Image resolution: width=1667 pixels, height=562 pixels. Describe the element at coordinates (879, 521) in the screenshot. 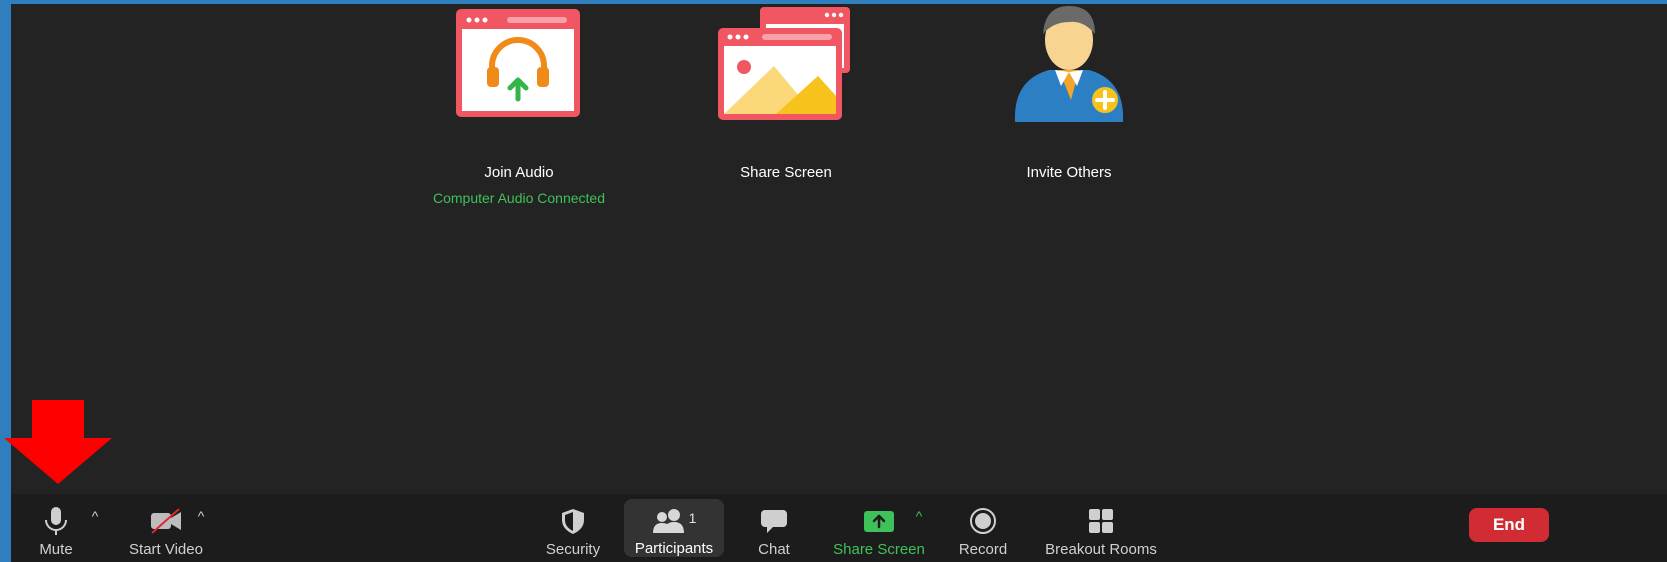

I see `share-arrow-icon` at that location.